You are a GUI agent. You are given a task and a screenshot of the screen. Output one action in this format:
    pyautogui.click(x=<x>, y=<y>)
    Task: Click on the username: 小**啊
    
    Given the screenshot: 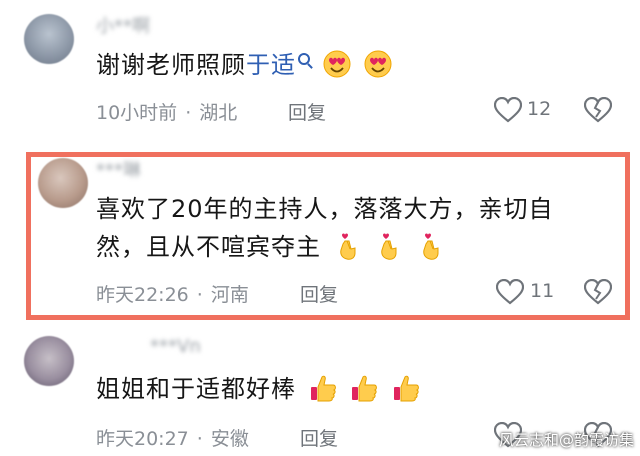 What is the action you would take?
    pyautogui.click(x=123, y=25)
    